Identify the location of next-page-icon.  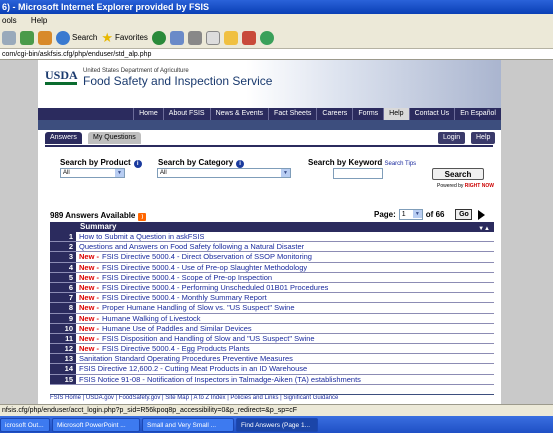
(482, 214).